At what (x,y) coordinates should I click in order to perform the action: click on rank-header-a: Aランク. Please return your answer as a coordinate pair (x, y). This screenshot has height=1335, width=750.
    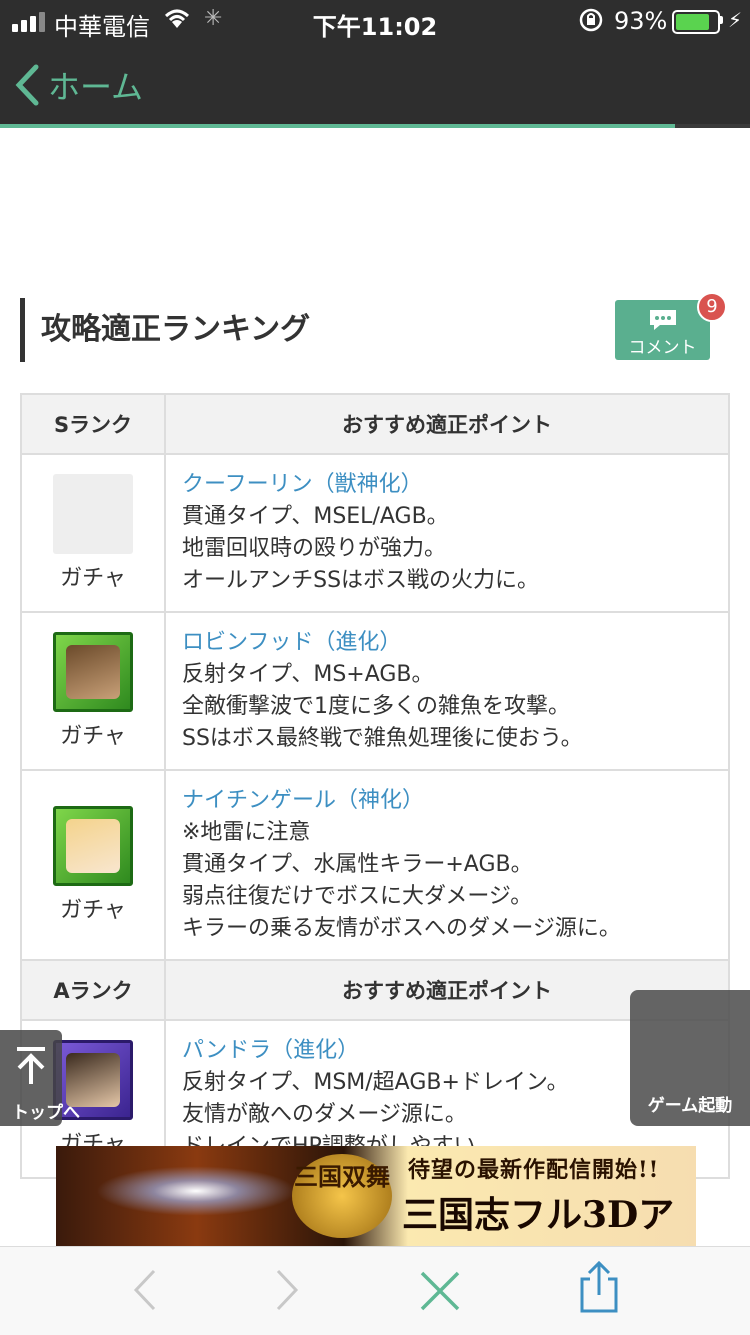
    Looking at the image, I should click on (93, 990).